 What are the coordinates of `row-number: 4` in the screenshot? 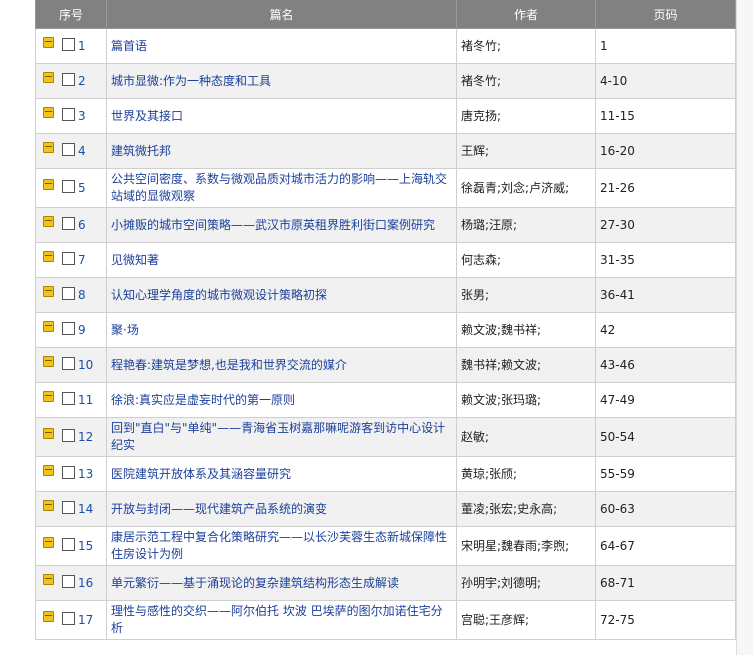 It's located at (82, 151).